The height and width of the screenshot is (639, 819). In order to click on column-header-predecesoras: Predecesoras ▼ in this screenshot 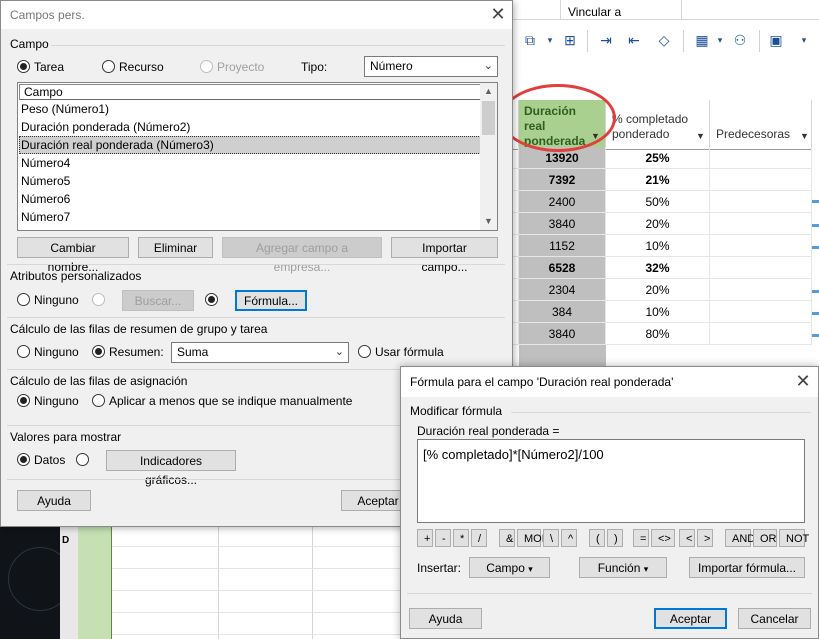, I will do `click(761, 125)`.